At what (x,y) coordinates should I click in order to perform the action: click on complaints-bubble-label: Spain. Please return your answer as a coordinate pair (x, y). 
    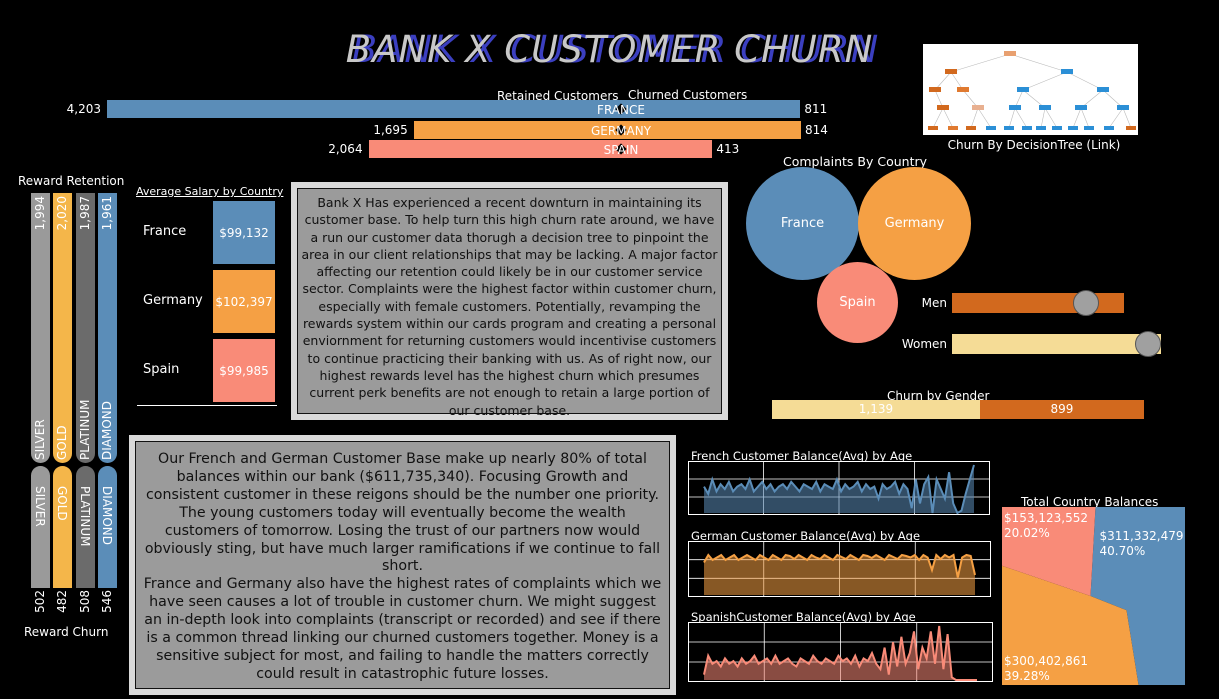
    Looking at the image, I should click on (857, 302).